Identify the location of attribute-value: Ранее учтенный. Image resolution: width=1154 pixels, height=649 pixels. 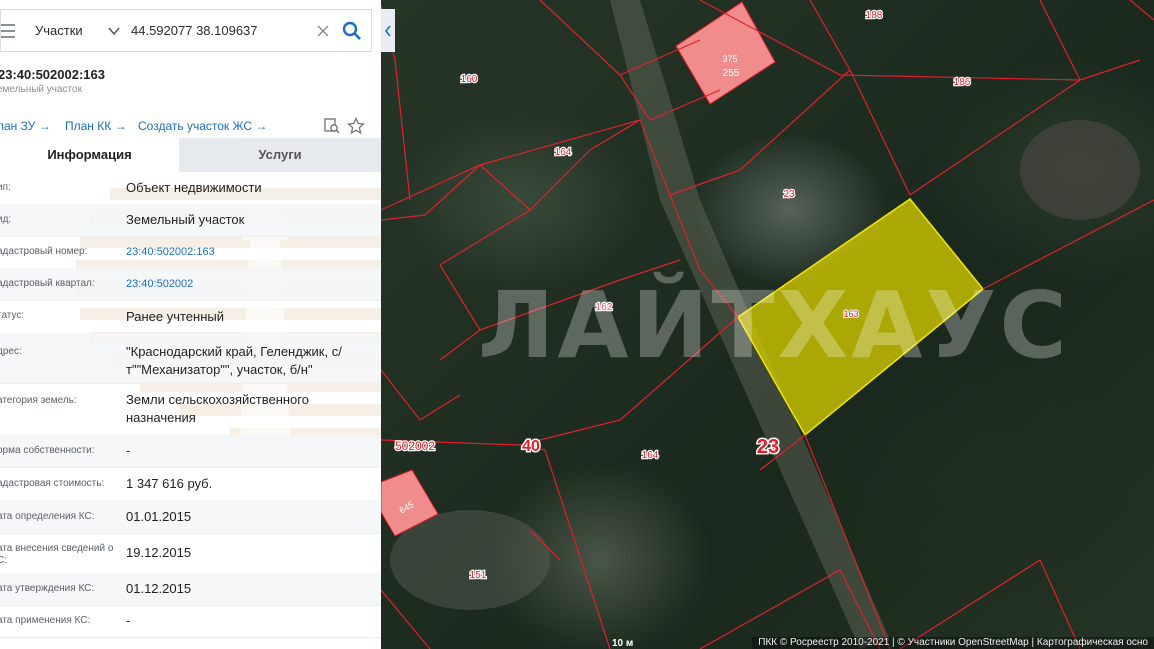
(175, 316).